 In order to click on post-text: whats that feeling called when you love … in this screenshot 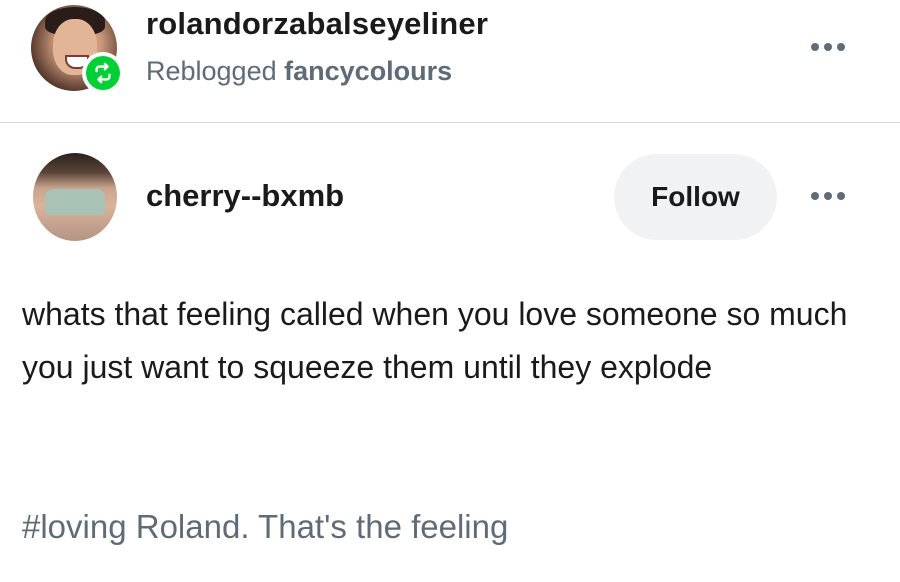, I will do `click(435, 340)`.